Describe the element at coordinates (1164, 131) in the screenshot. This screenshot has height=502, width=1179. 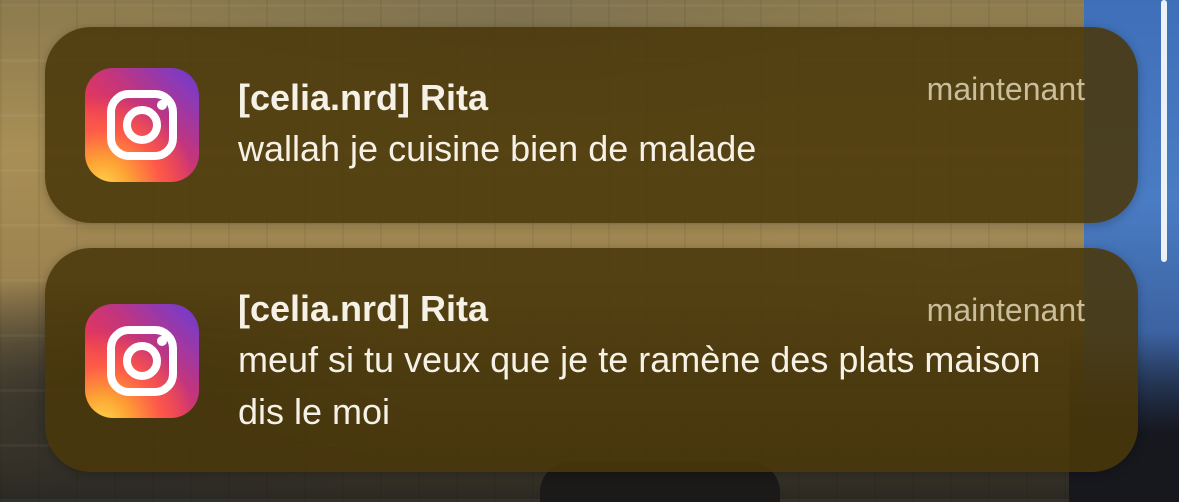
I see `scroll-indicator` at that location.